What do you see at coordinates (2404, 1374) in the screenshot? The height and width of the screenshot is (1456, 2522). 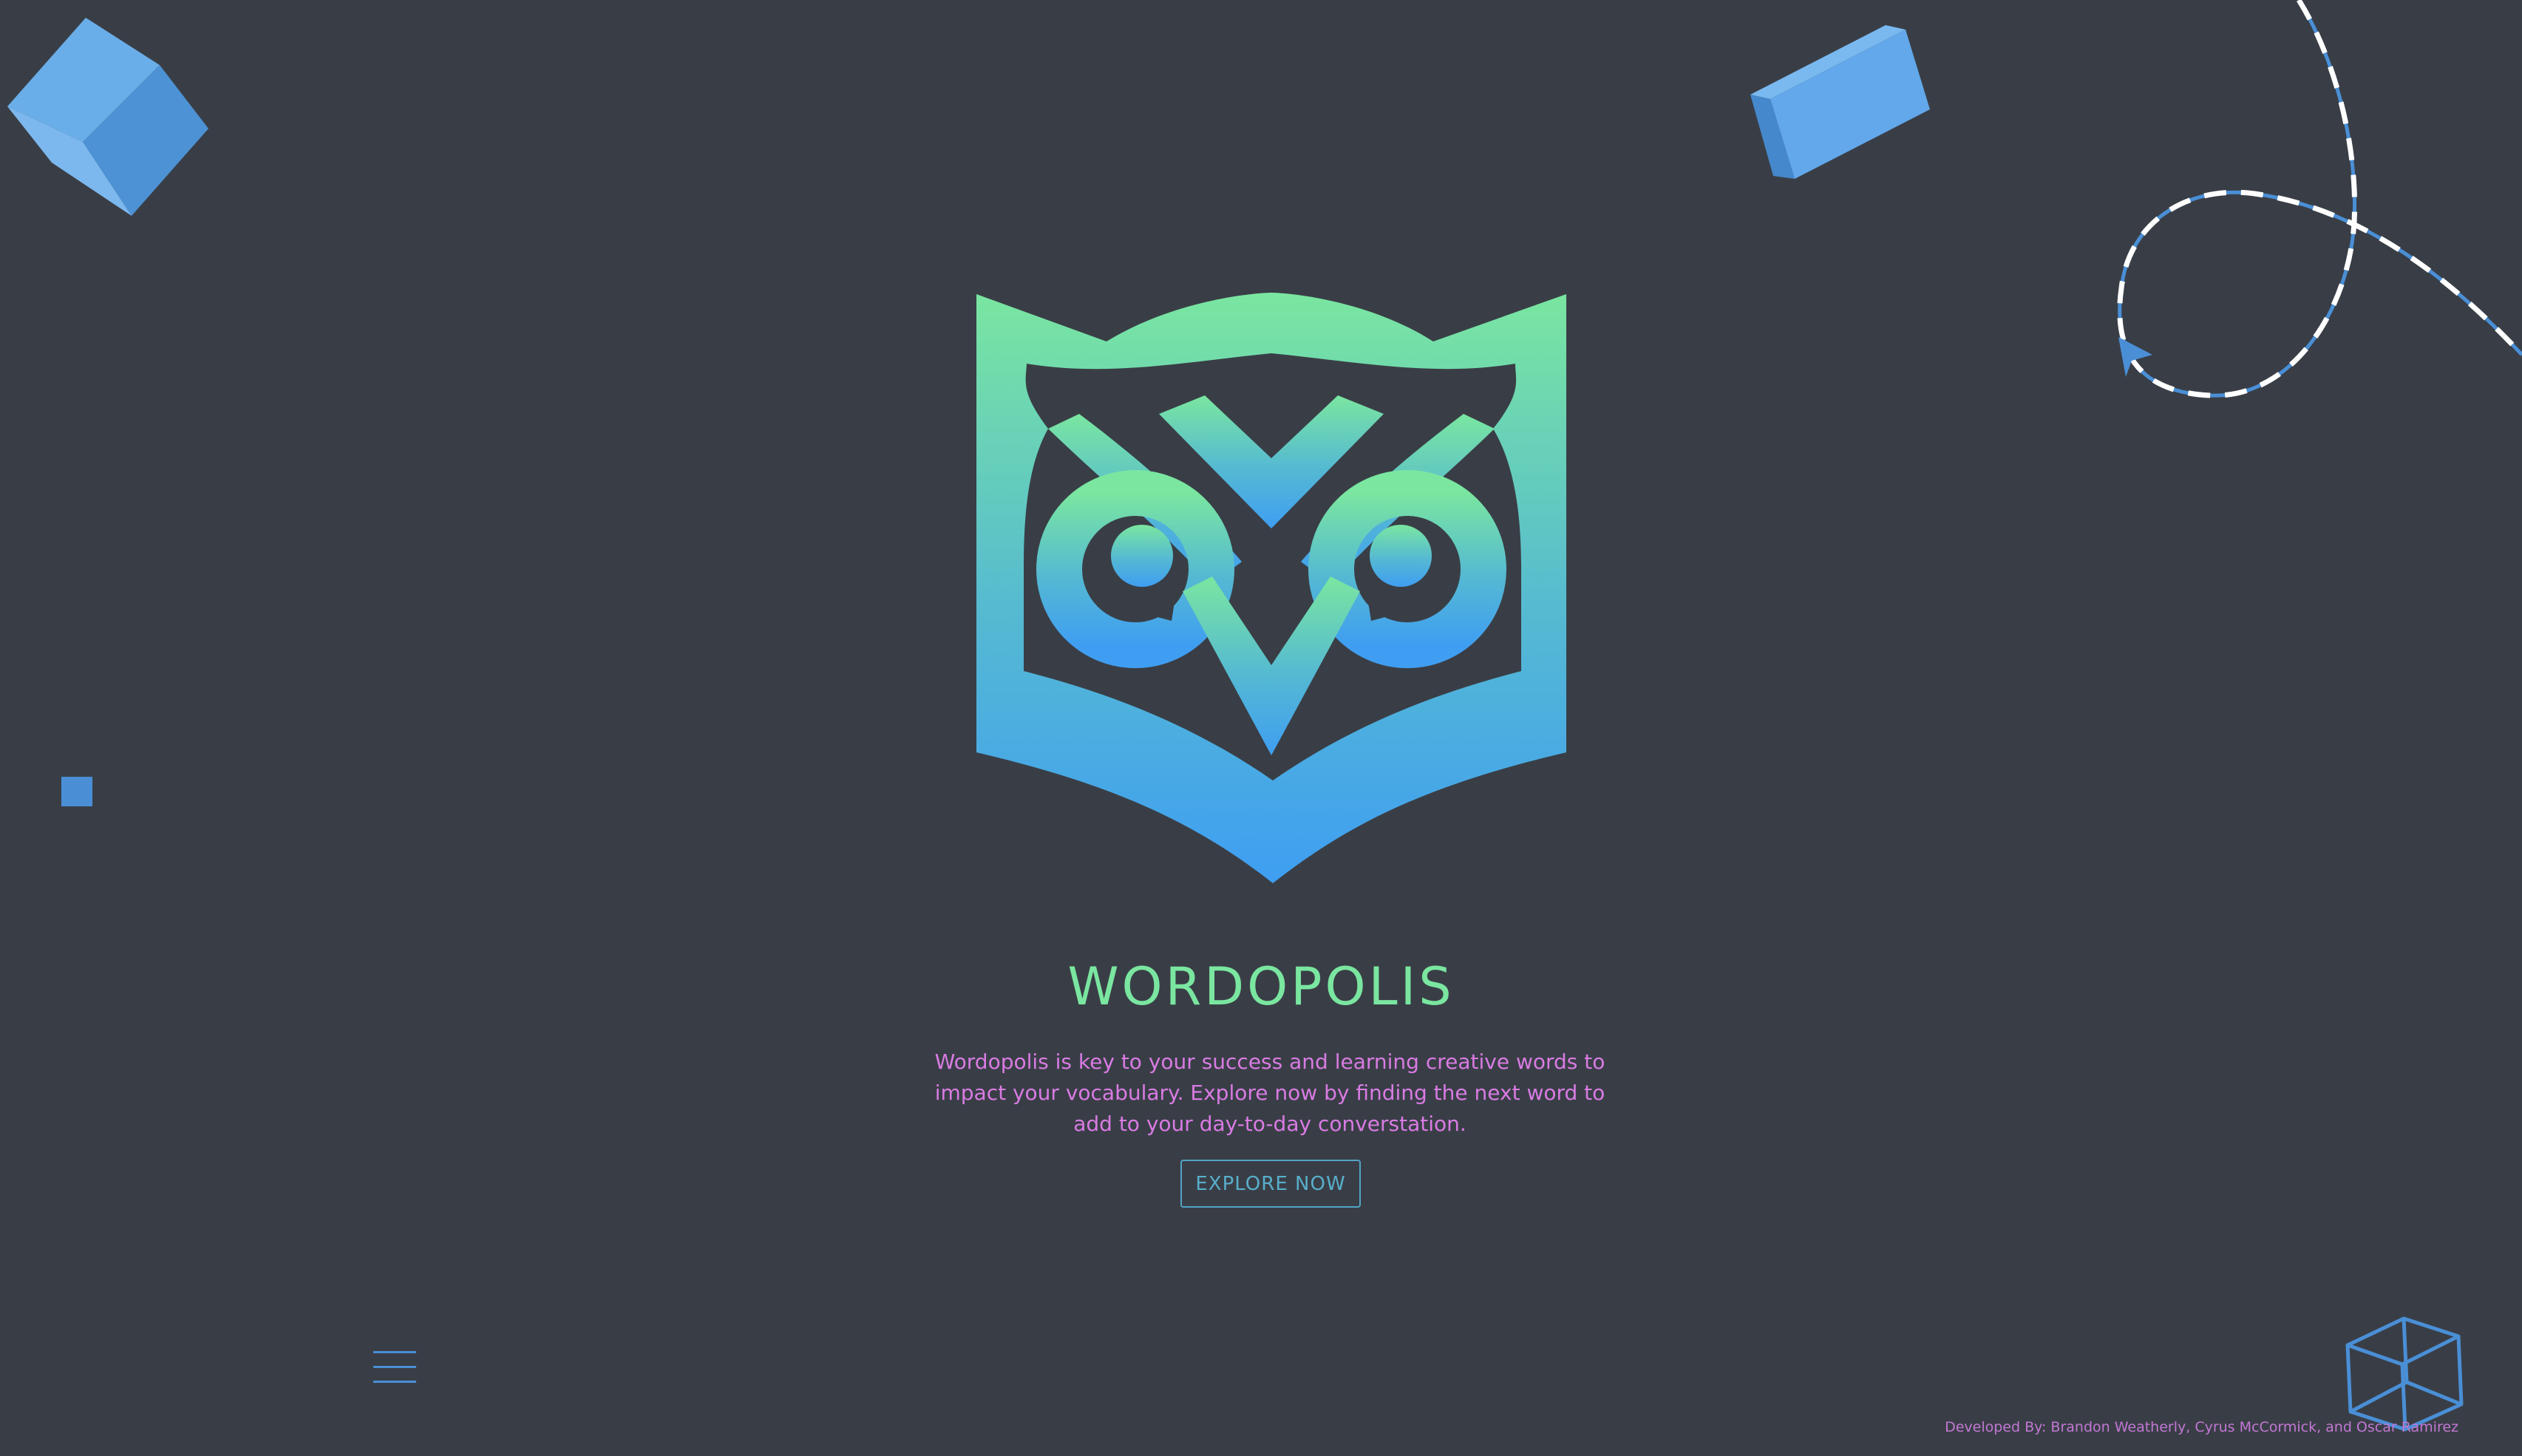 I see `wireframe-cube-icon` at bounding box center [2404, 1374].